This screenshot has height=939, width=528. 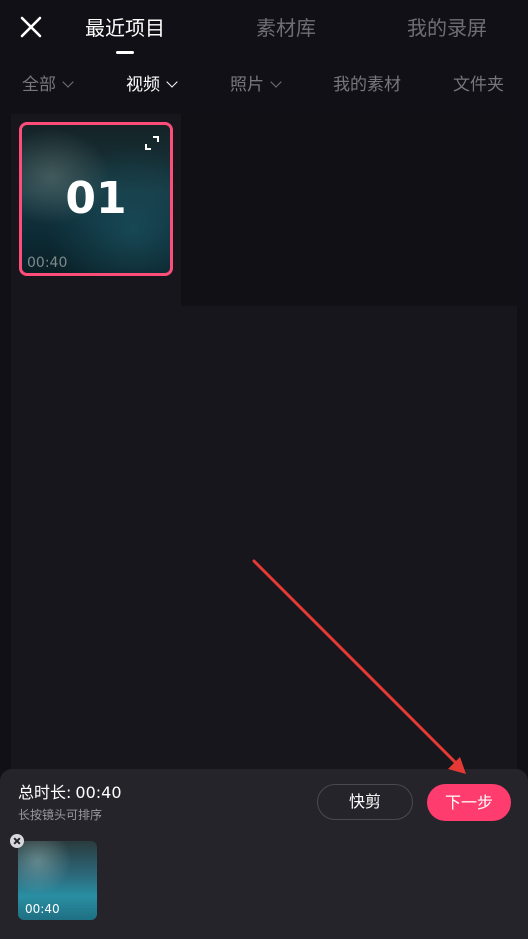 What do you see at coordinates (60, 815) in the screenshot?
I see `sort-hint: 长按镜头可排序` at bounding box center [60, 815].